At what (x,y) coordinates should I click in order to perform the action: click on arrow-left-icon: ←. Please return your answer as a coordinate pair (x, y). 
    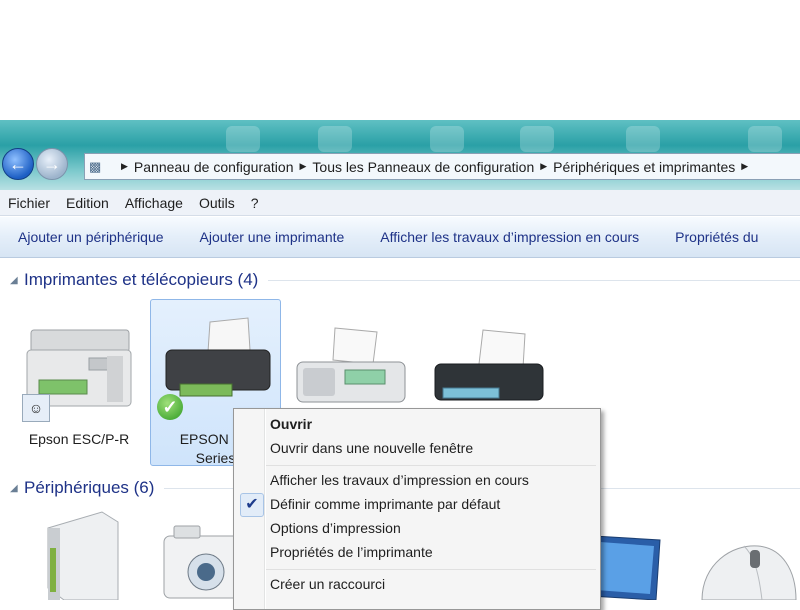
    Looking at the image, I should click on (18, 163).